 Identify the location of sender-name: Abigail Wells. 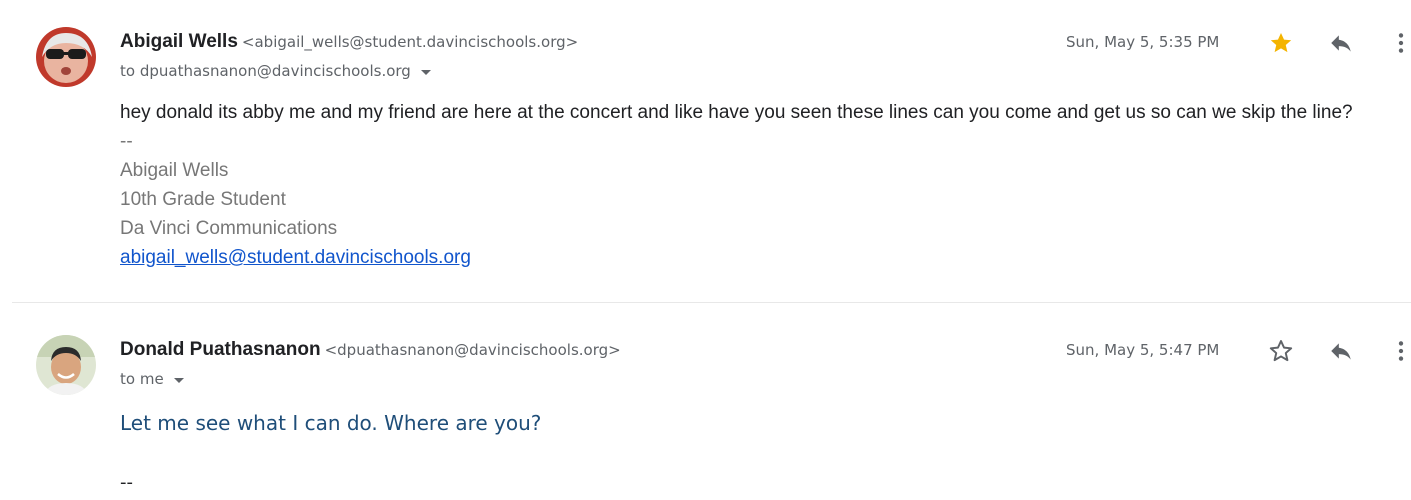
(179, 41).